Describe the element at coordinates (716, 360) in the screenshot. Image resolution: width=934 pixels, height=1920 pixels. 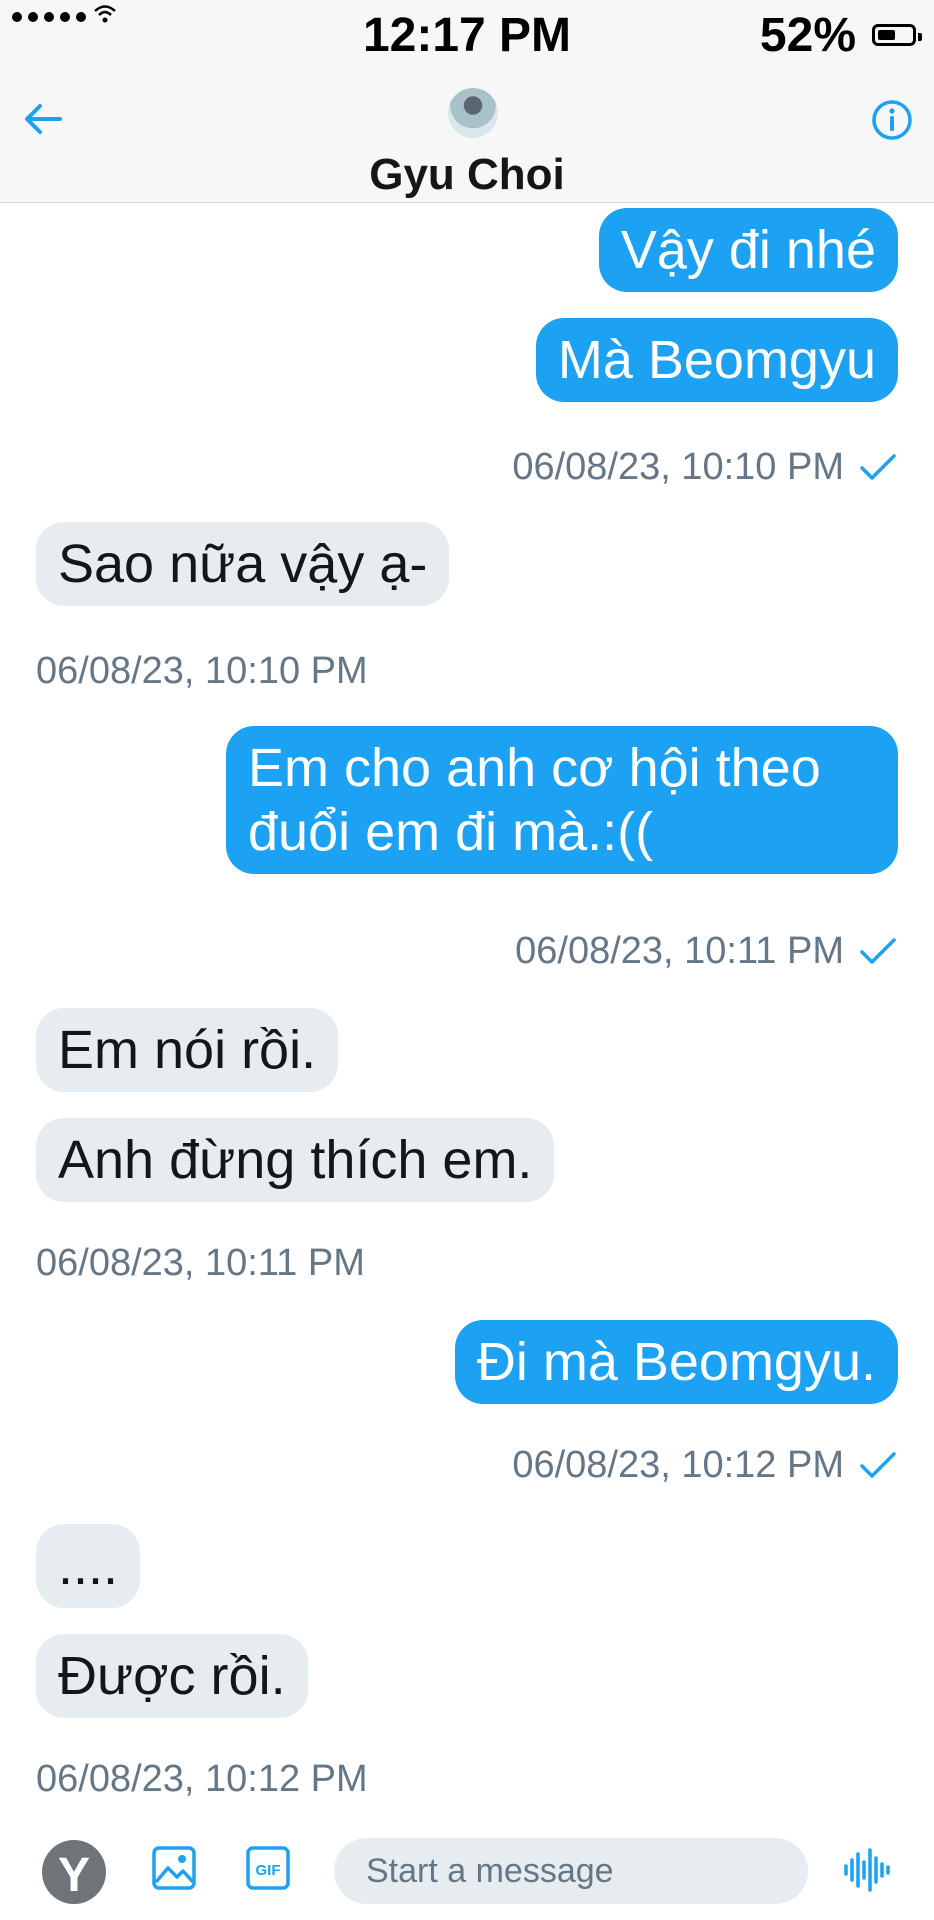
I see `outgoing-message: Mà Beomgyu` at that location.